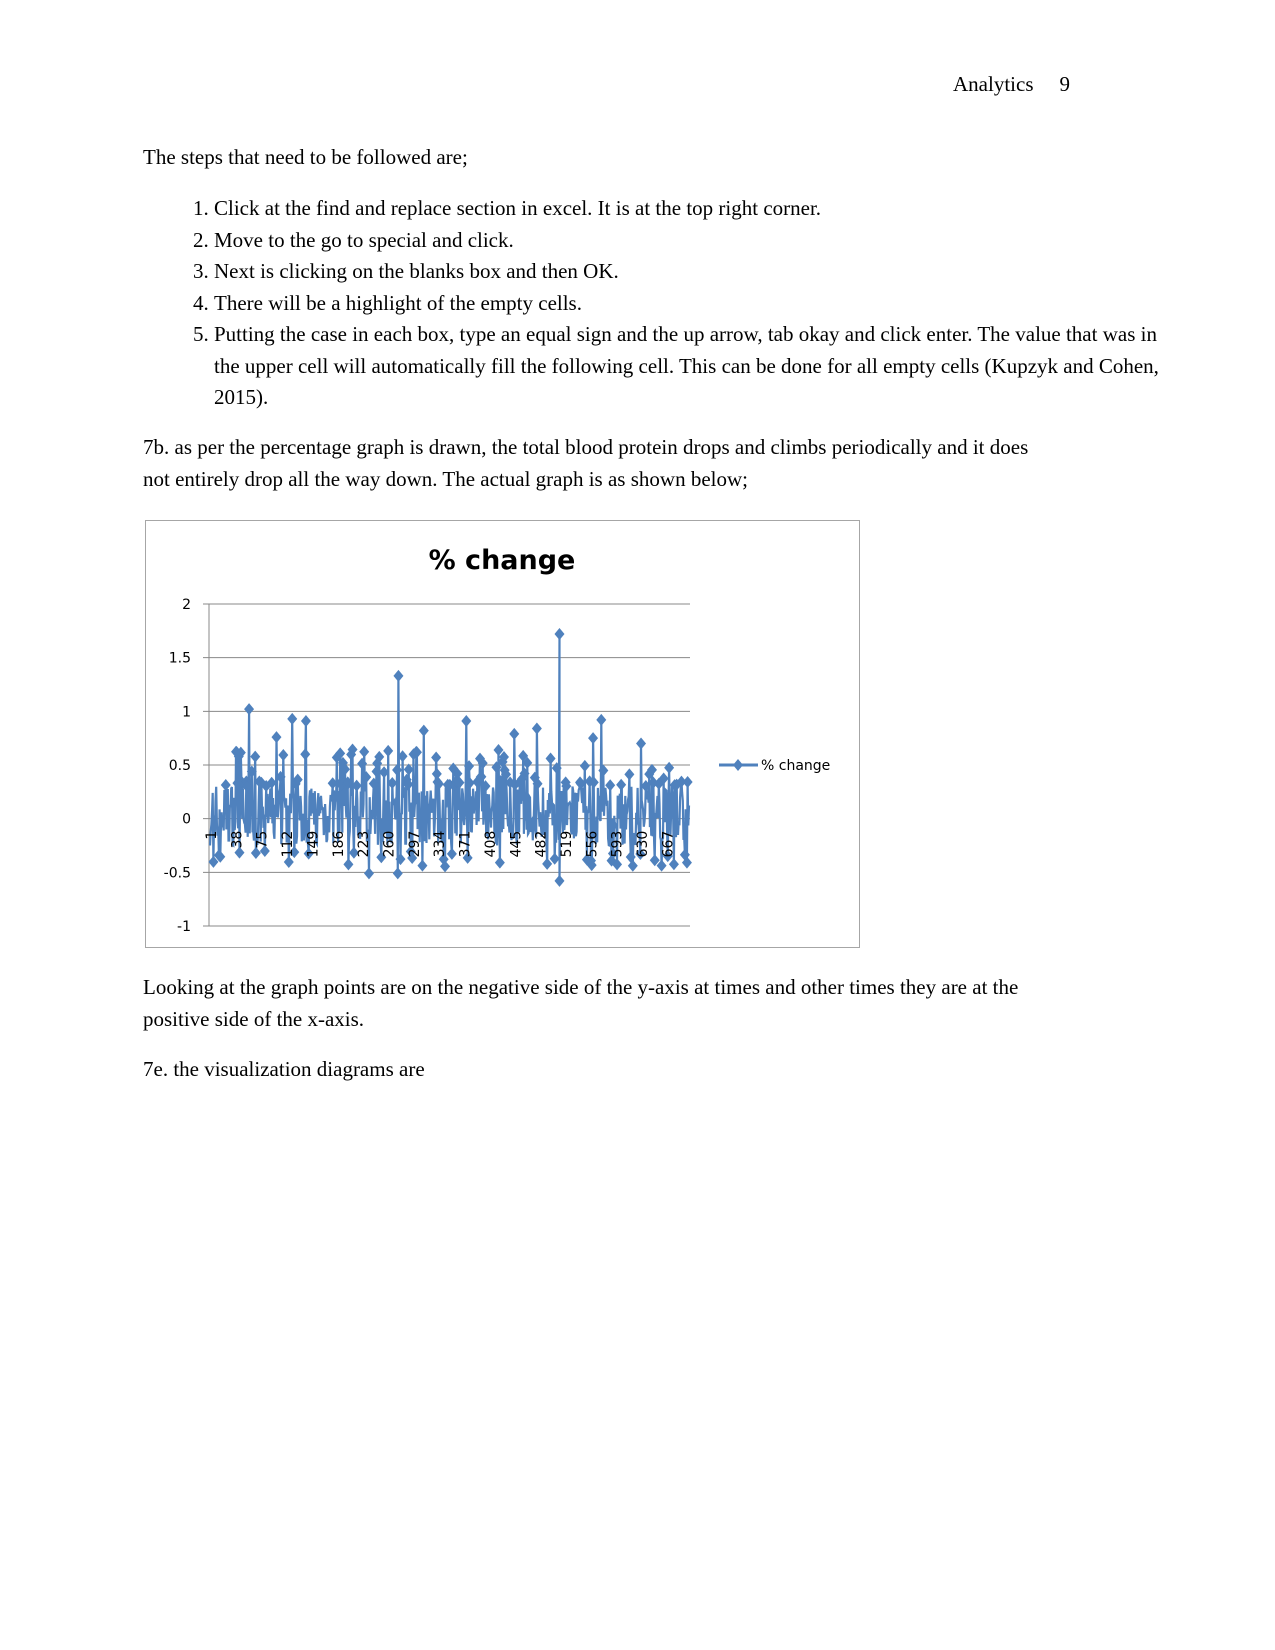  What do you see at coordinates (618, 844) in the screenshot?
I see `x-tick-label: 593` at bounding box center [618, 844].